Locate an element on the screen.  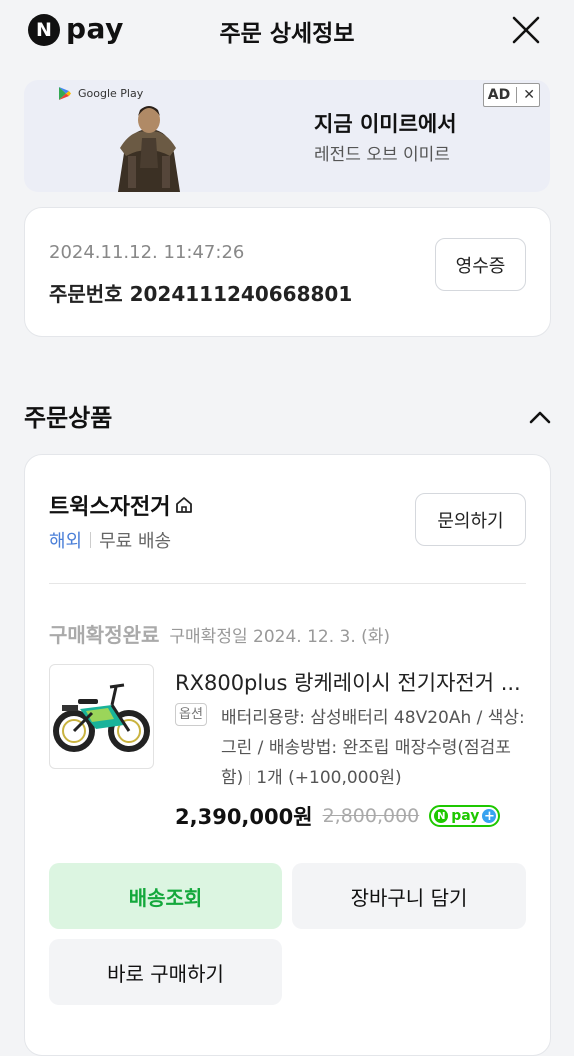
top-bar: N pay 주문 상세정보 is located at coordinates (287, 30).